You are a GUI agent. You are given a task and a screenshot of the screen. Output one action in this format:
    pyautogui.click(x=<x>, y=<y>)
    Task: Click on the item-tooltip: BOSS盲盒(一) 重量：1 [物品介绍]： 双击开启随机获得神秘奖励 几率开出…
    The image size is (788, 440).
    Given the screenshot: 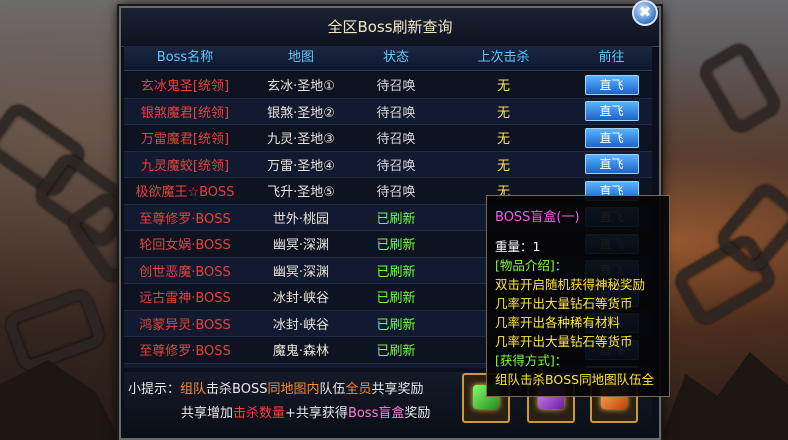 What is the action you would take?
    pyautogui.click(x=578, y=296)
    